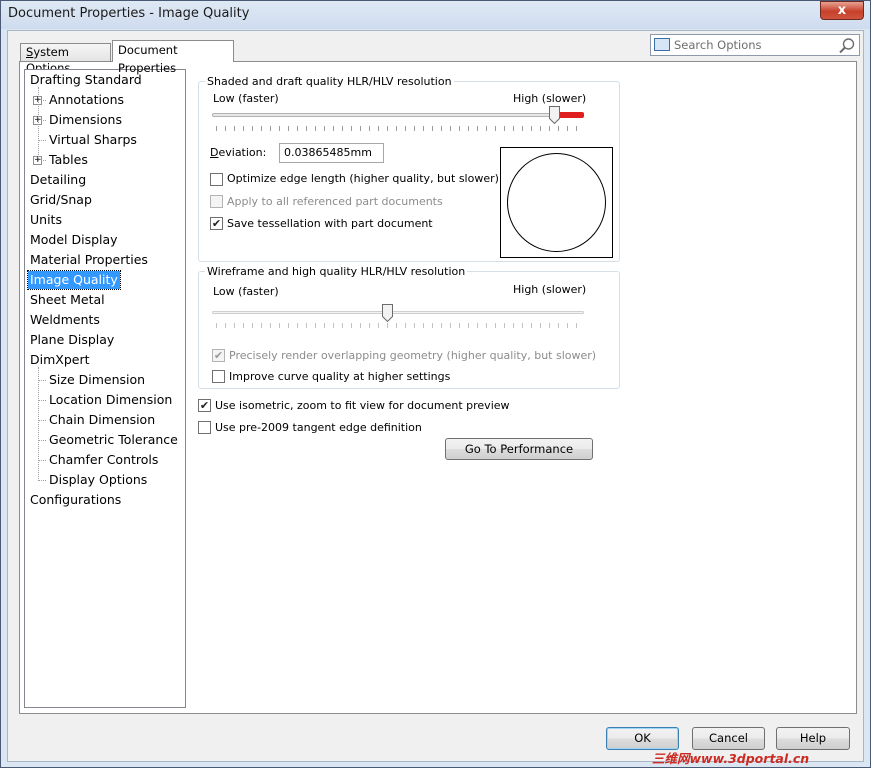 The image size is (873, 770). Describe the element at coordinates (75, 500) in the screenshot. I see `tree-item-configurations: Configurations` at that location.